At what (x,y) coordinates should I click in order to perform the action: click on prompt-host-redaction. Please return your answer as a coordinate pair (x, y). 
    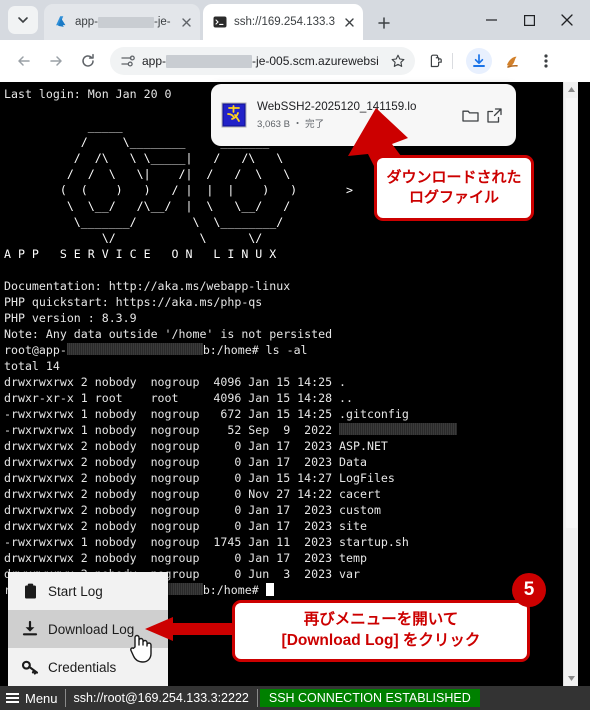
    Looking at the image, I should click on (134, 349).